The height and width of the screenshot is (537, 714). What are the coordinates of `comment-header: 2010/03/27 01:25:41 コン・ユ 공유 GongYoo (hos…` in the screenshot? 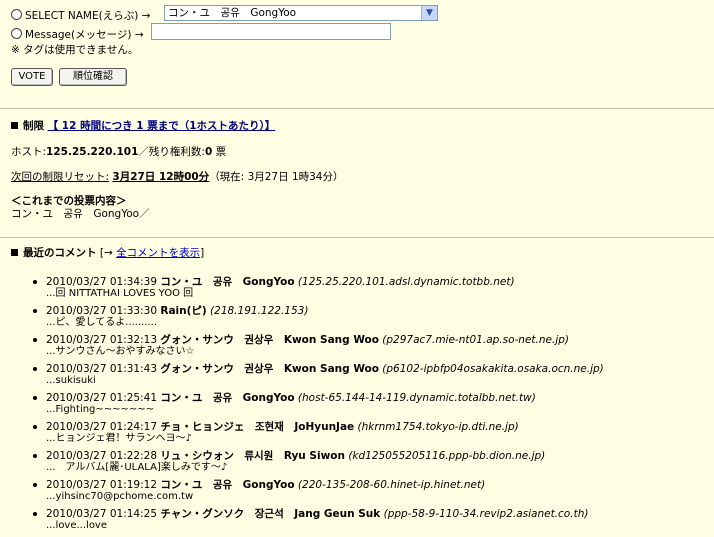 It's located at (380, 398).